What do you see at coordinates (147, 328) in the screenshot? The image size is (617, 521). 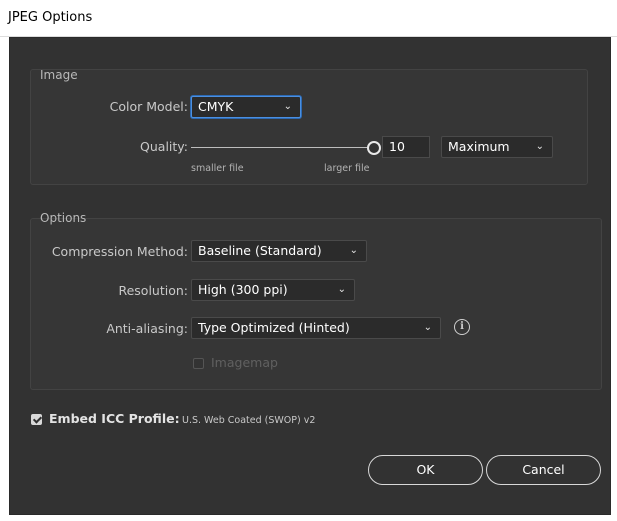 I see `anti-aliasing-label: Anti-aliasing:` at bounding box center [147, 328].